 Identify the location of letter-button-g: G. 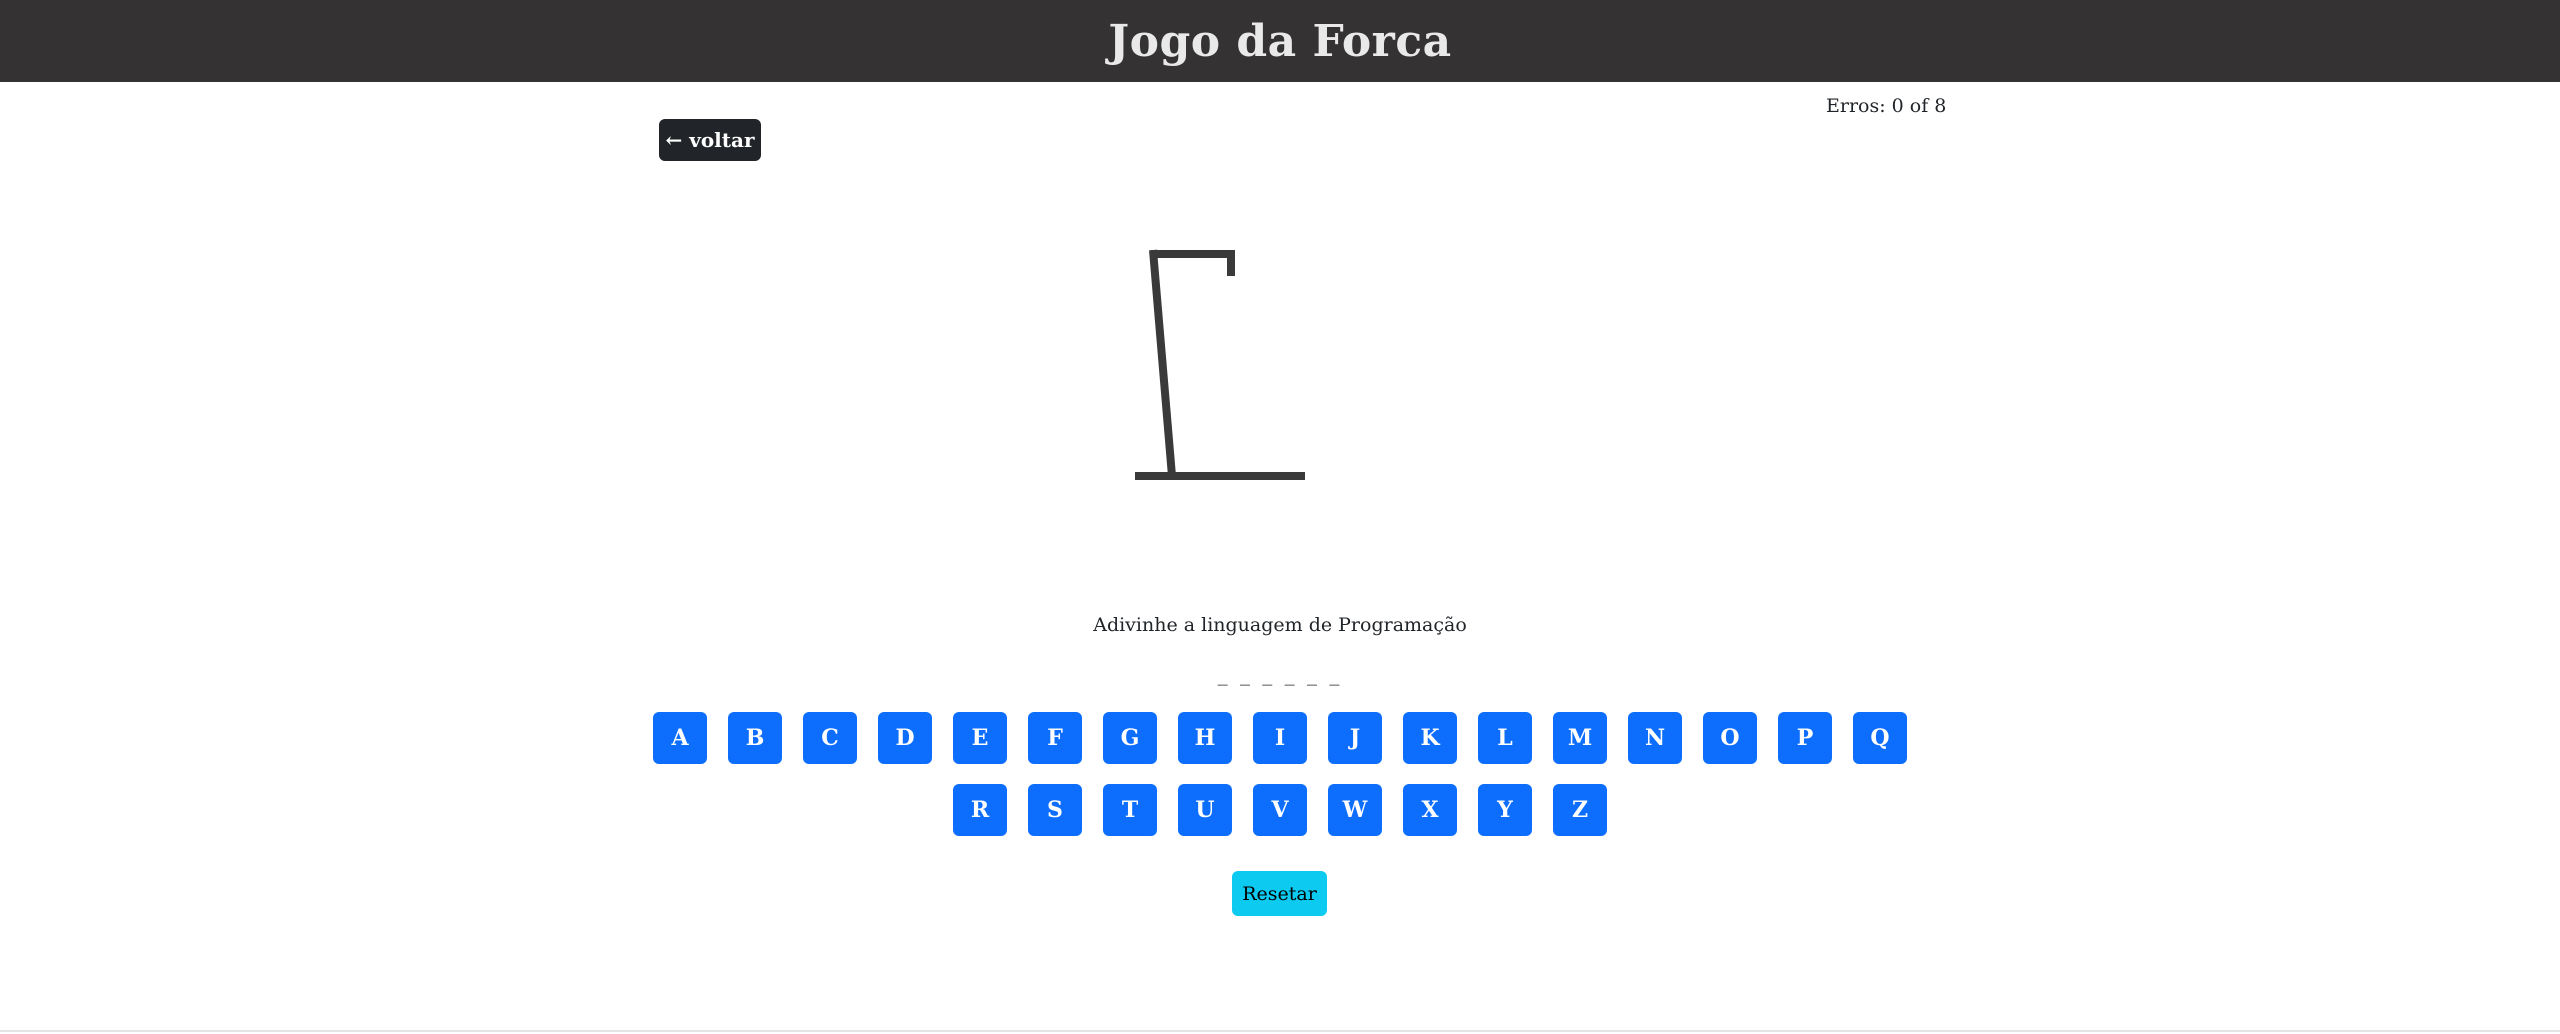
(1130, 738).